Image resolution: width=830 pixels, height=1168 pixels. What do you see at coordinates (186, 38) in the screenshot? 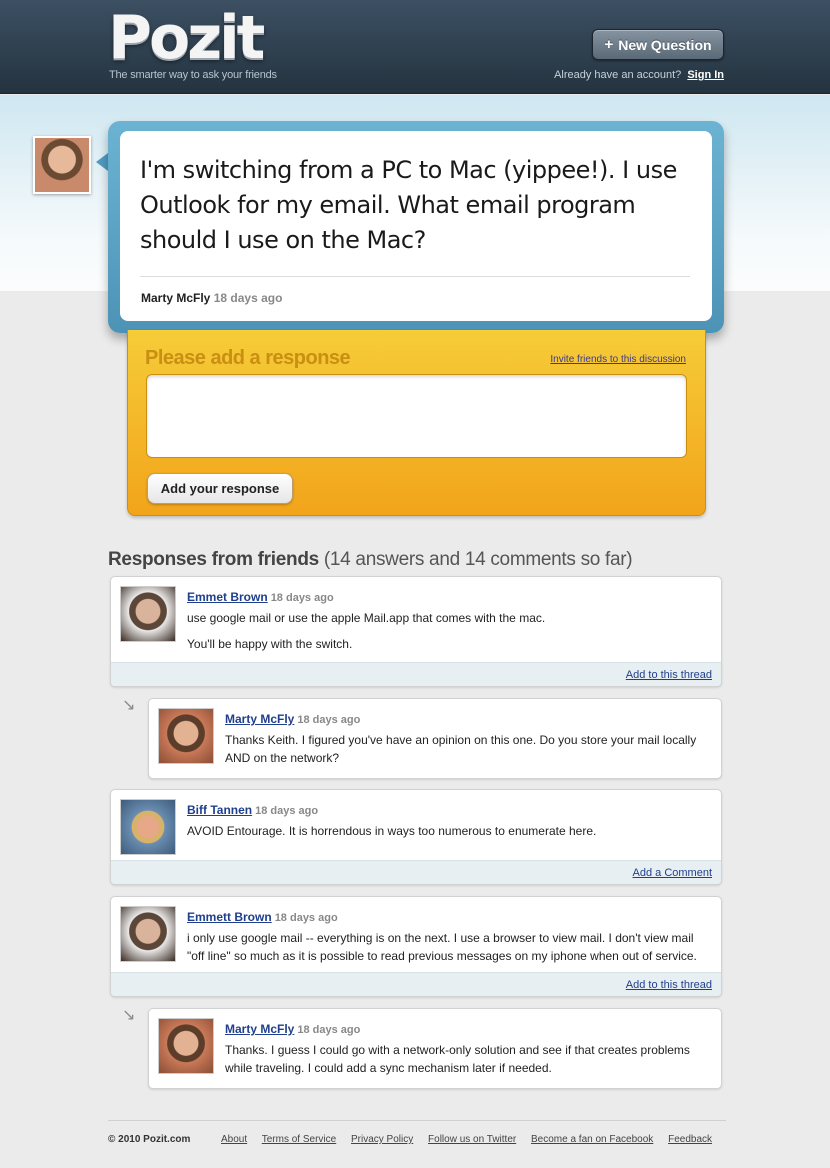
I see `pozit-logo: Pozit` at bounding box center [186, 38].